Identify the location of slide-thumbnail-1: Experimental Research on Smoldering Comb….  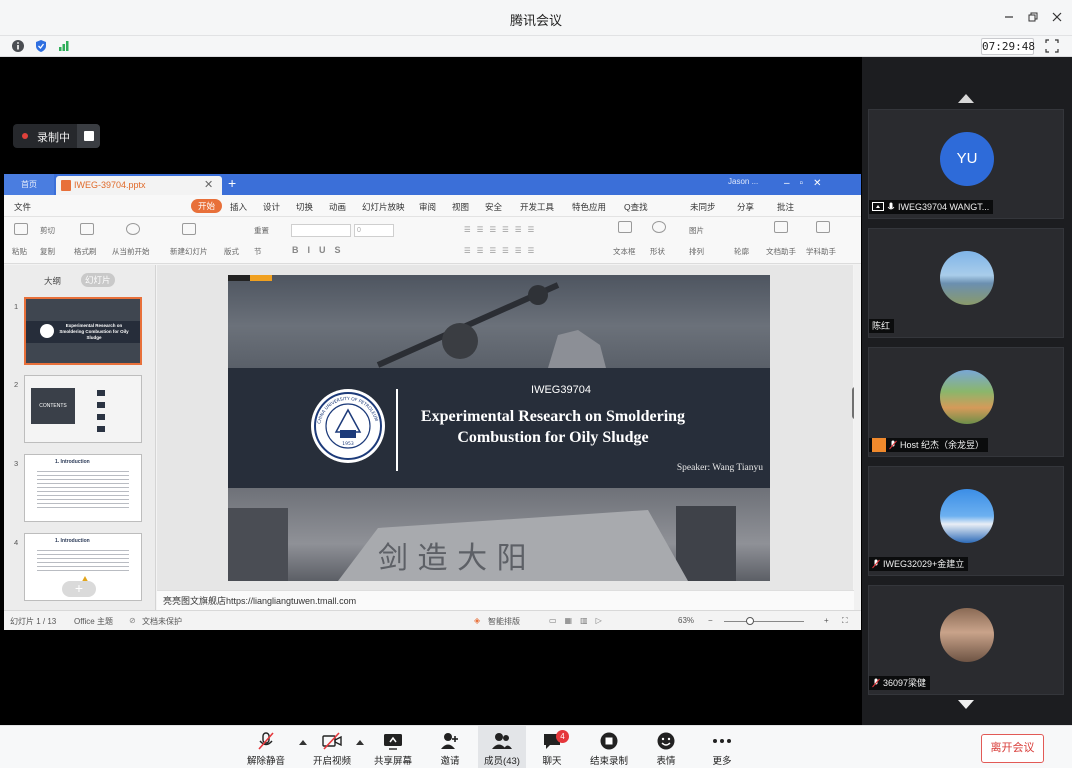
(83, 331).